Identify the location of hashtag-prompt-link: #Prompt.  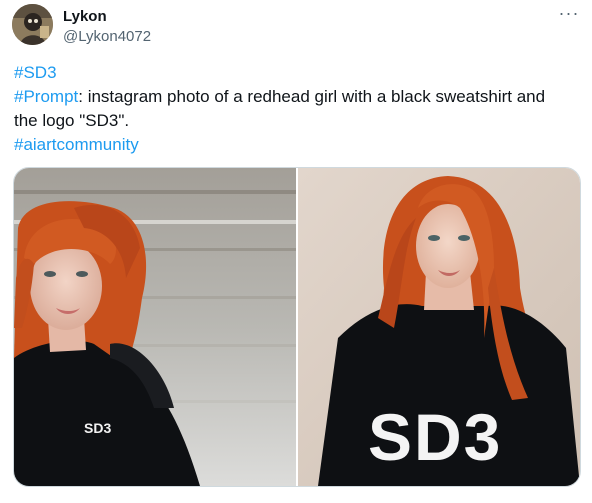
(46, 96).